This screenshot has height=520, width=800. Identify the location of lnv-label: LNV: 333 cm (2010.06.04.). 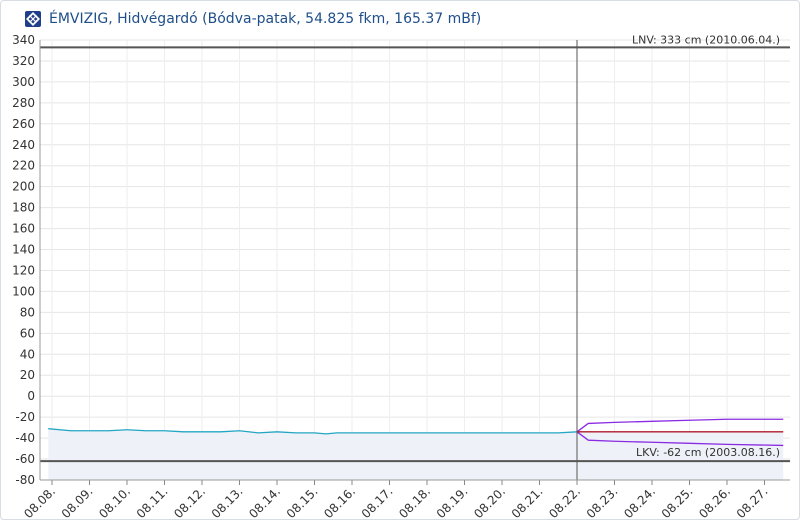
(706, 39).